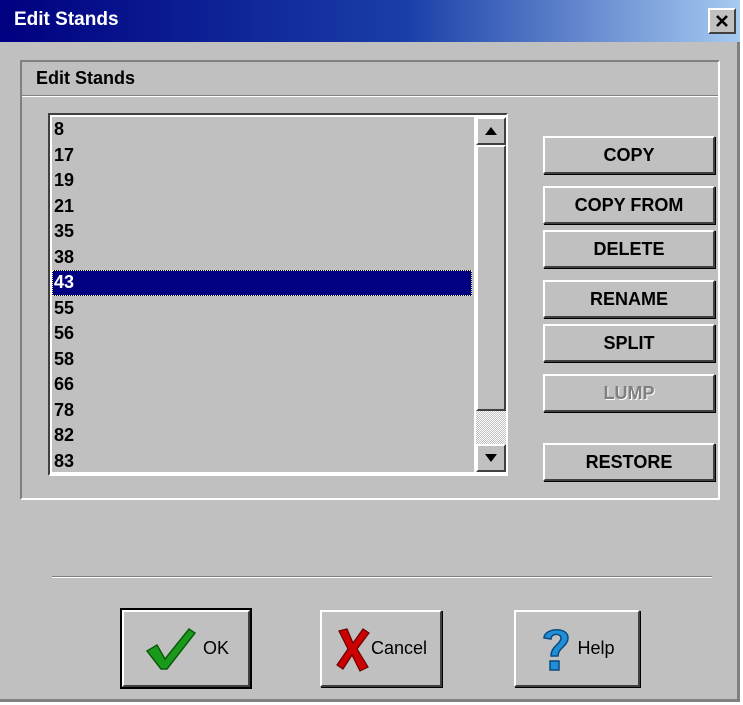 This screenshot has height=705, width=743. Describe the element at coordinates (629, 249) in the screenshot. I see `delete-button: DELETE` at that location.